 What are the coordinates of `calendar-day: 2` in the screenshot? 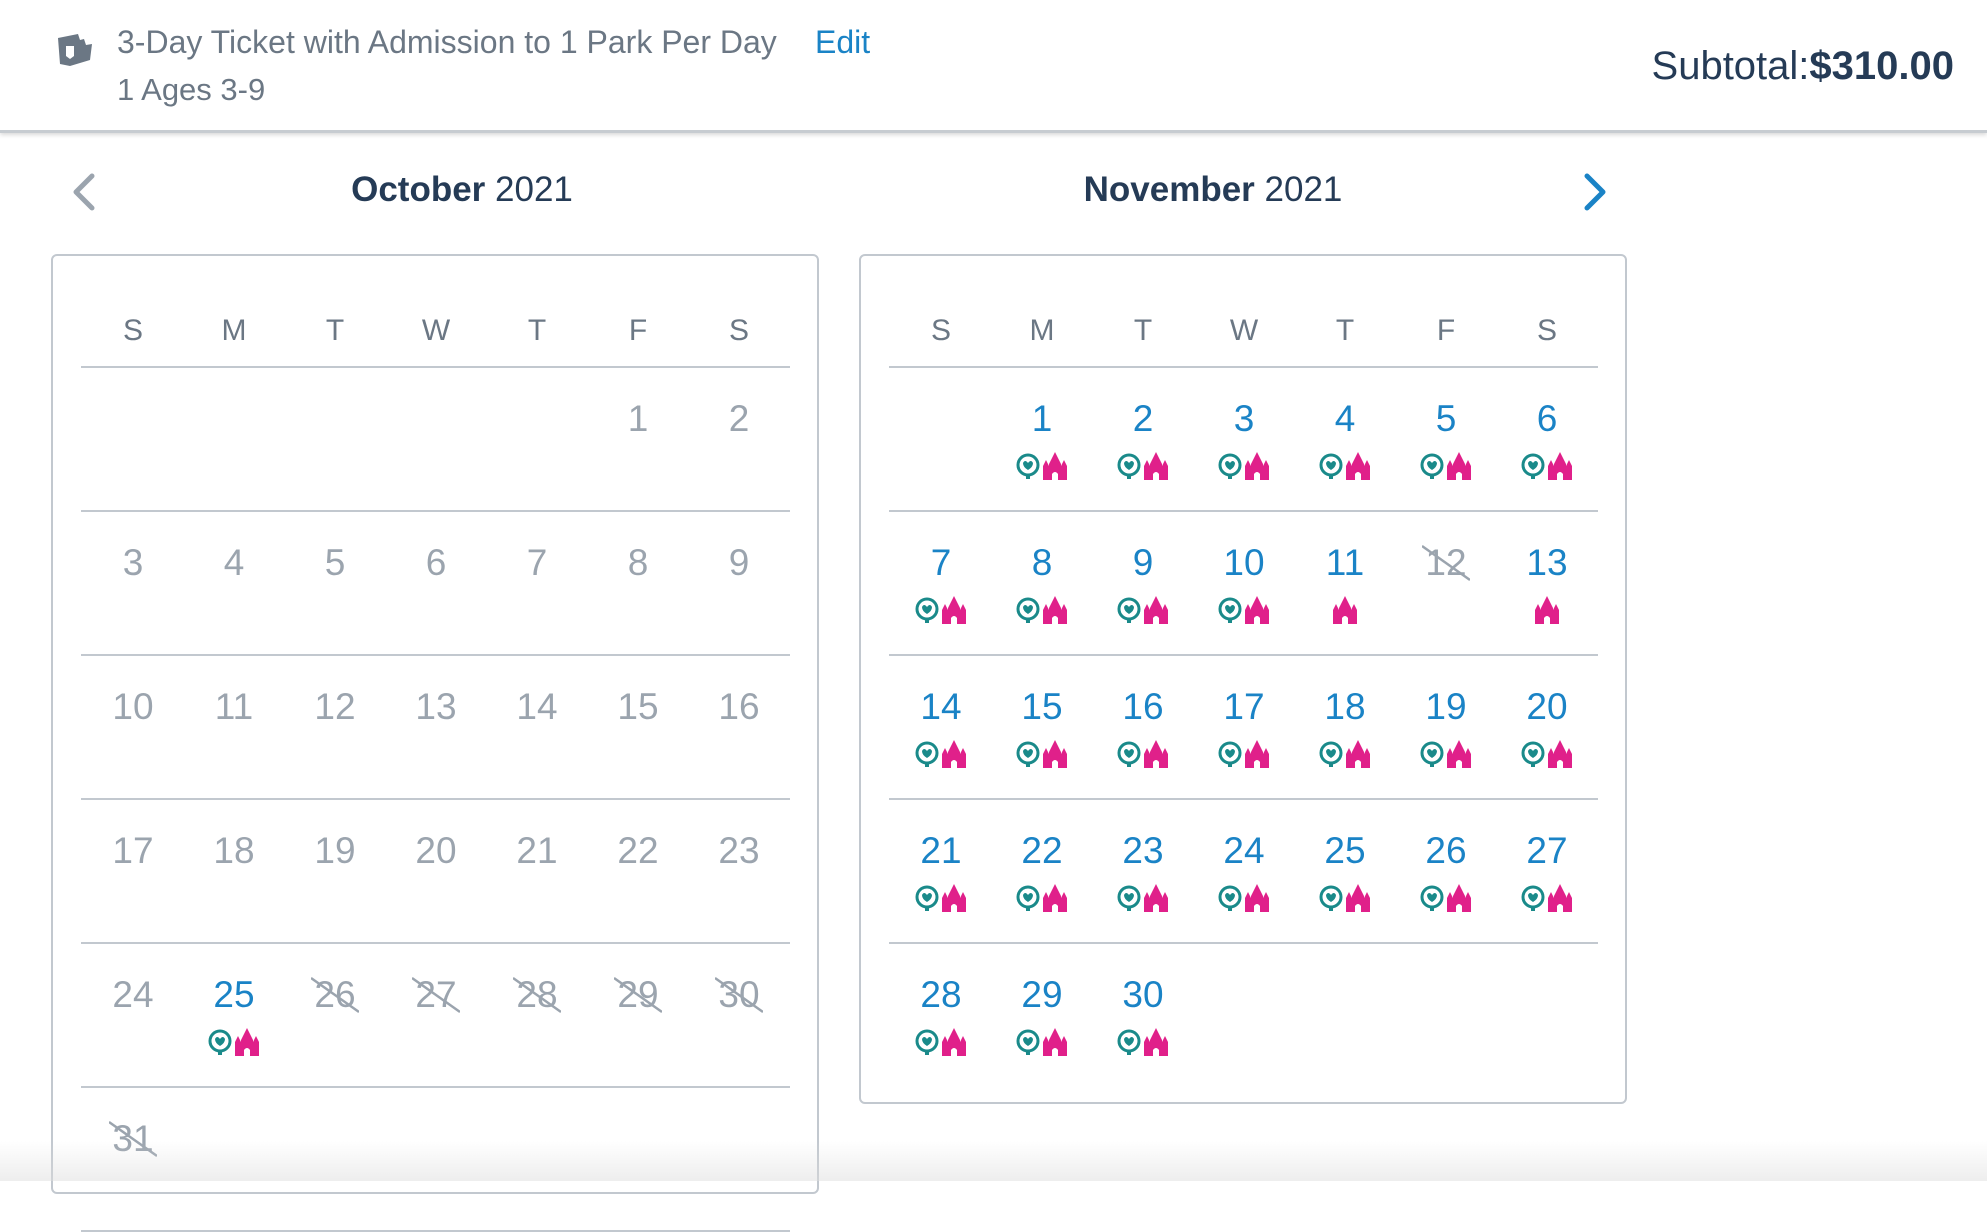 It's located at (1143, 439).